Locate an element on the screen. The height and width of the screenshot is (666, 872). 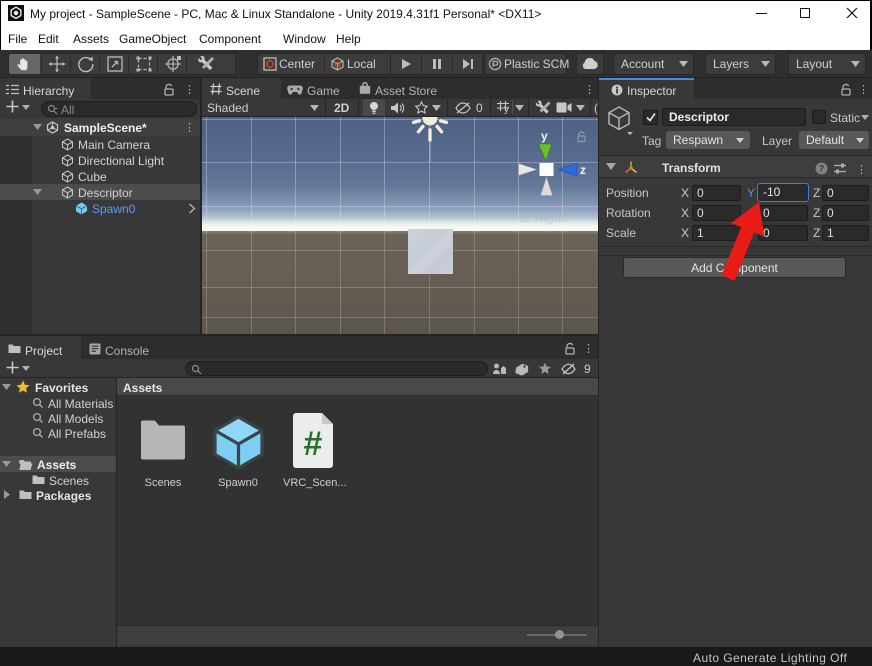
svg-text: y is located at coordinates (544, 136).